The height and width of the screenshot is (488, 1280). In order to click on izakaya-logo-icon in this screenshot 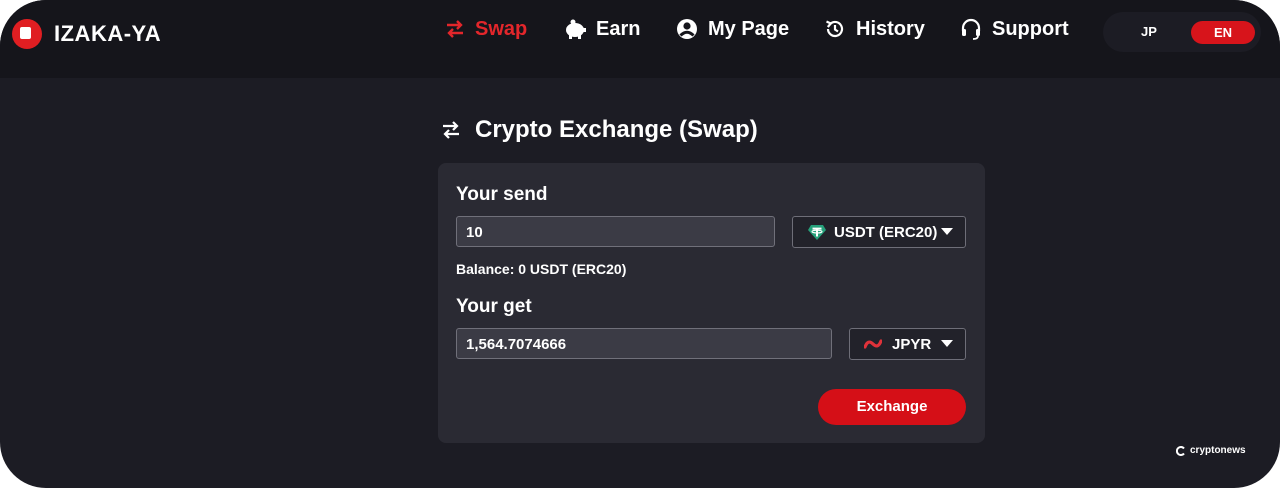, I will do `click(27, 34)`.